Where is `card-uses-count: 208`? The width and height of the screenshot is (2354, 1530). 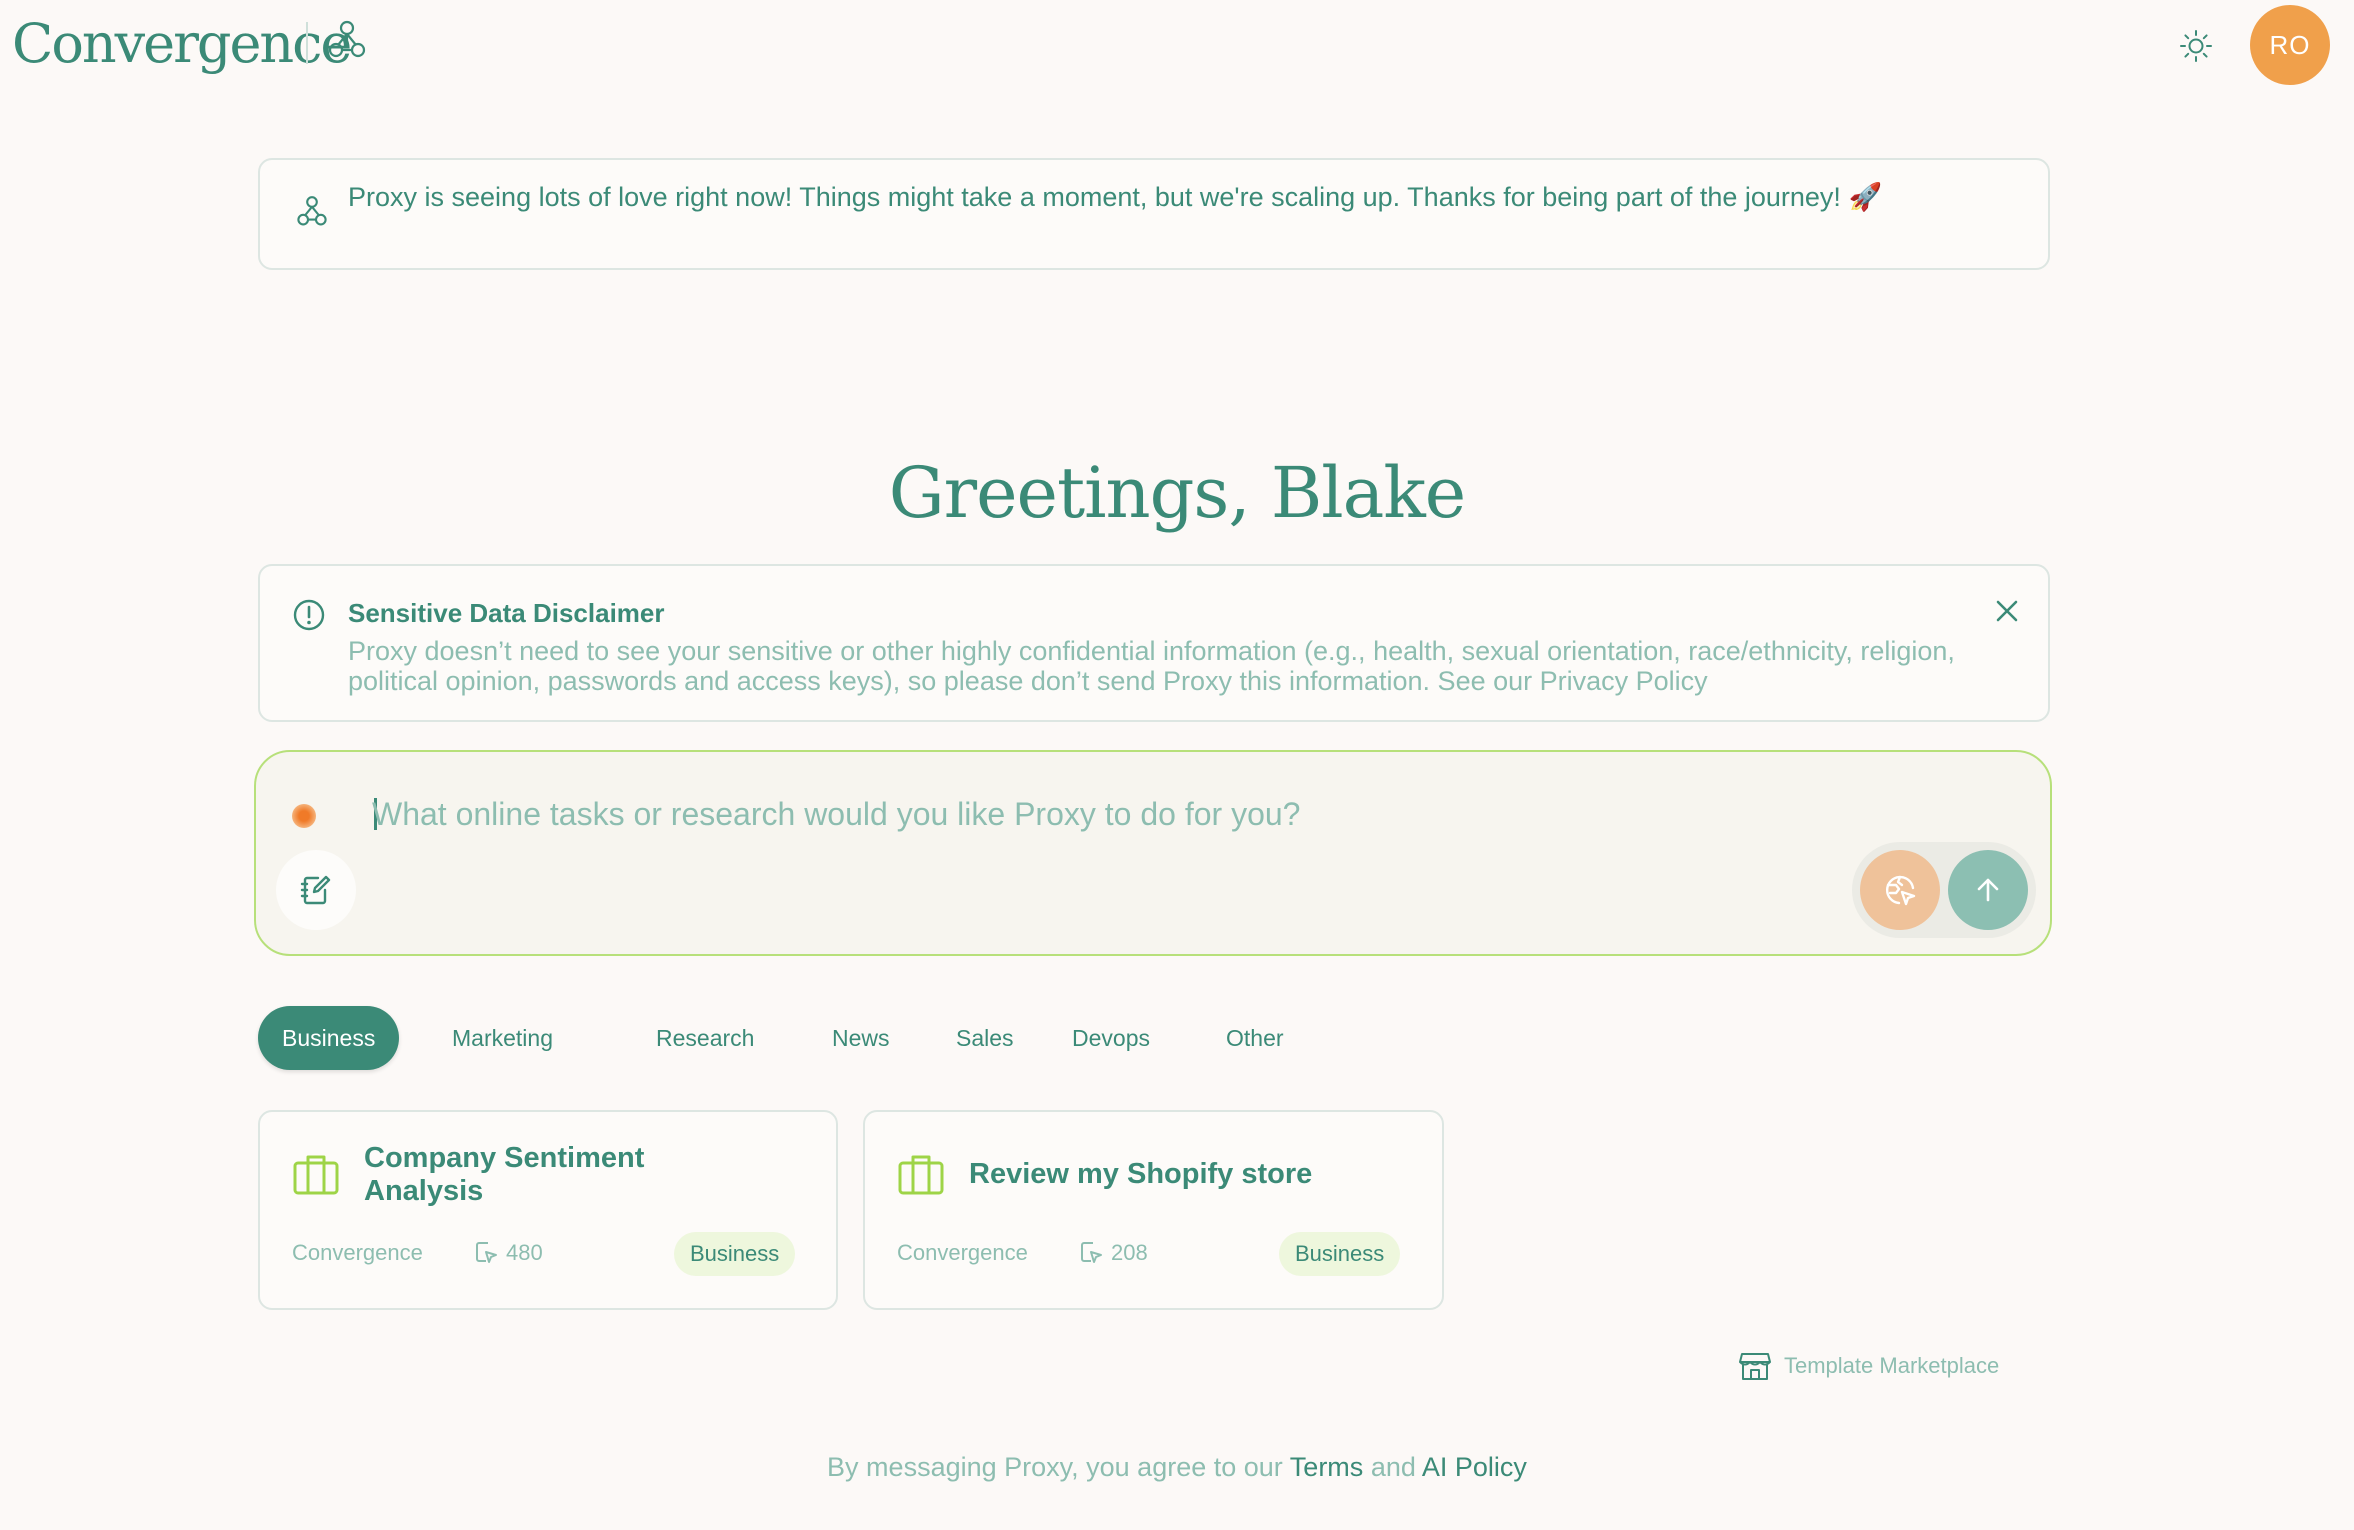
card-uses-count: 208 is located at coordinates (1129, 1252).